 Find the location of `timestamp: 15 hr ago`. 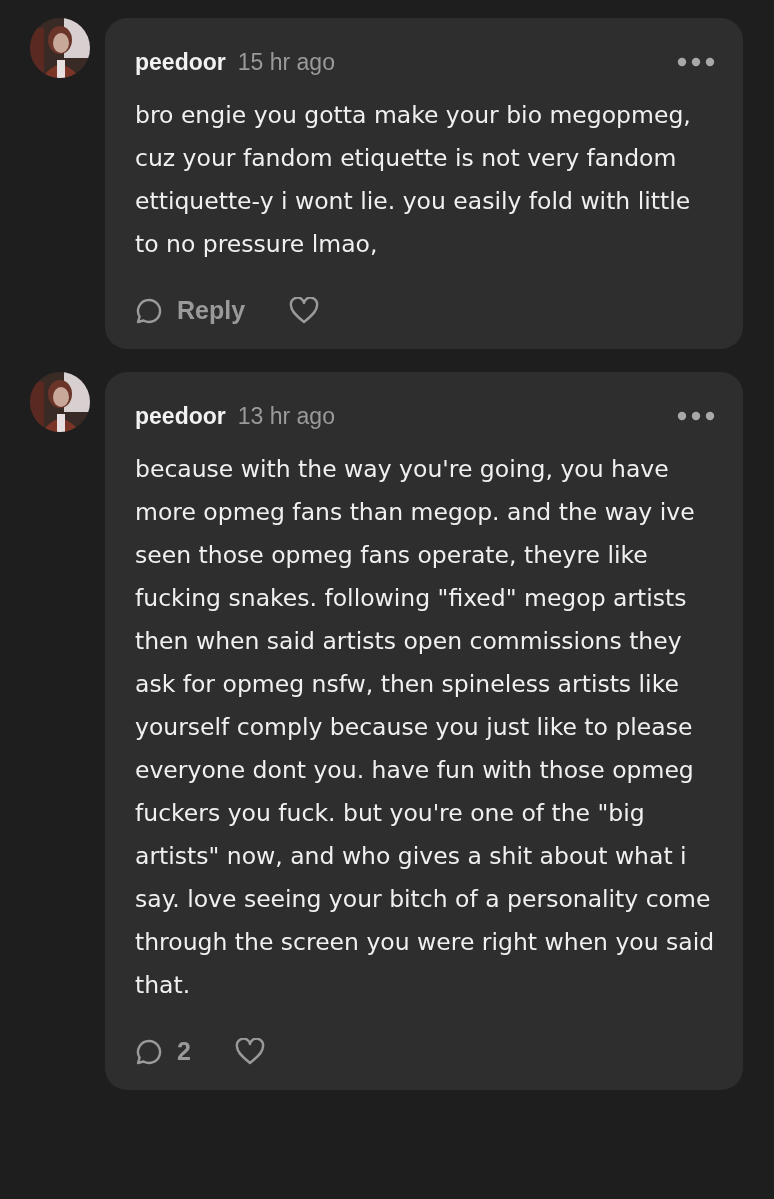

timestamp: 15 hr ago is located at coordinates (286, 62).